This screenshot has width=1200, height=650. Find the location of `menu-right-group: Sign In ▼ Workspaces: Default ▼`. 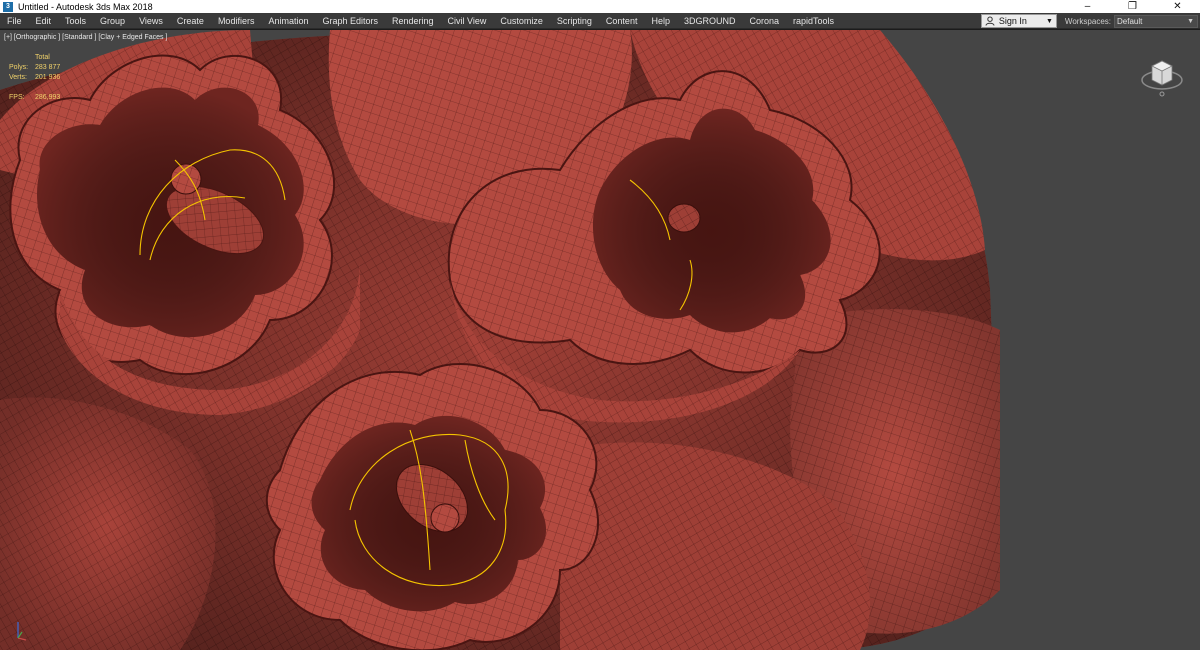

menu-right-group: Sign In ▼ Workspaces: Default ▼ is located at coordinates (1090, 21).